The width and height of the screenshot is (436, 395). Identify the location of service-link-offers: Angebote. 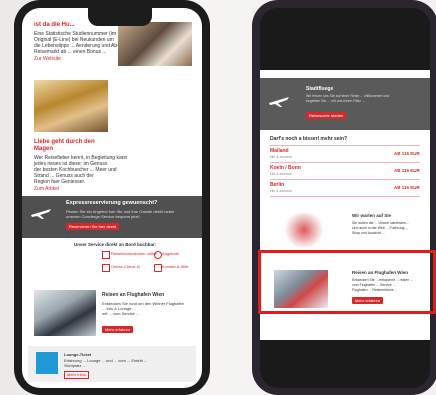
(170, 254).